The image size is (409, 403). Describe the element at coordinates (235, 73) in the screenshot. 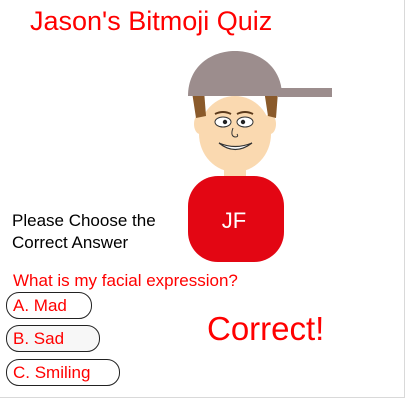

I see `cap` at that location.